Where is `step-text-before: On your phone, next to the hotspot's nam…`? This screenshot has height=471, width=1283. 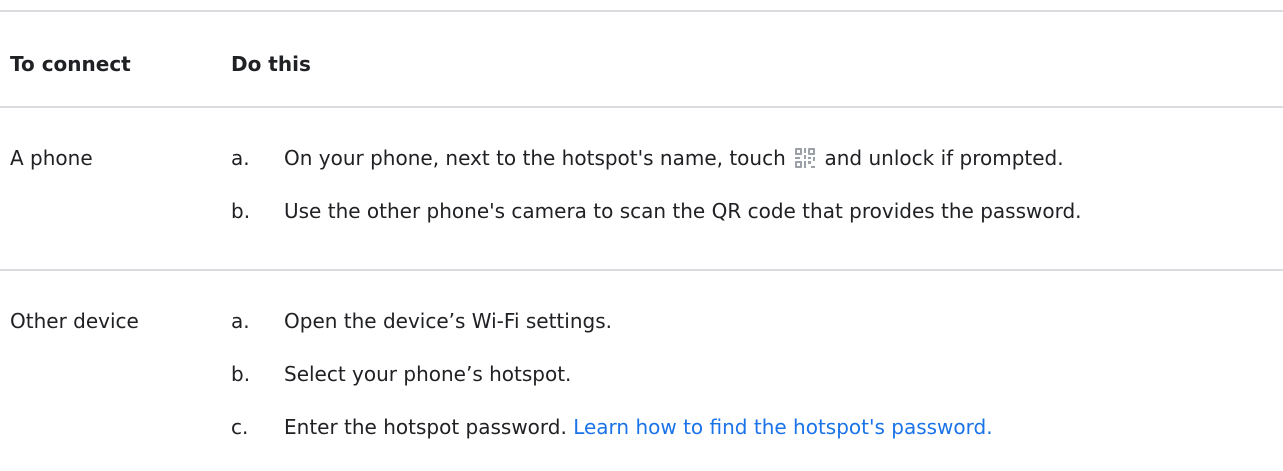
step-text-before: On your phone, next to the hotspot's nam… is located at coordinates (535, 158).